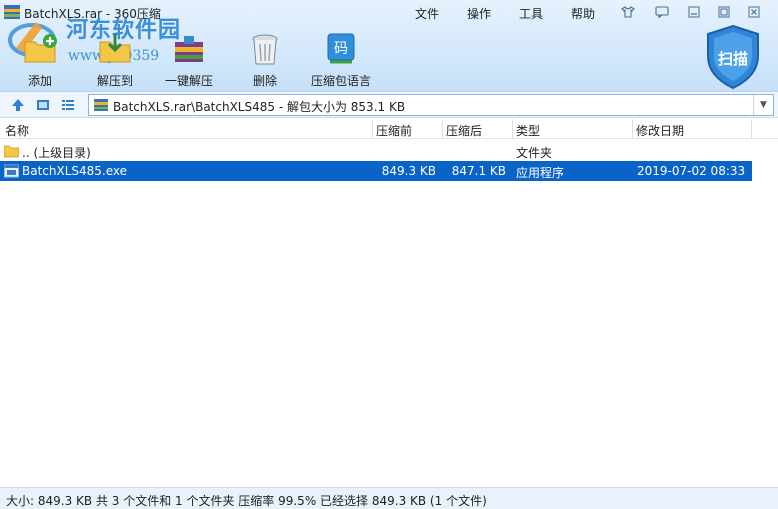  I want to click on row-modified: 2019-07-02 08:33, so click(691, 171).